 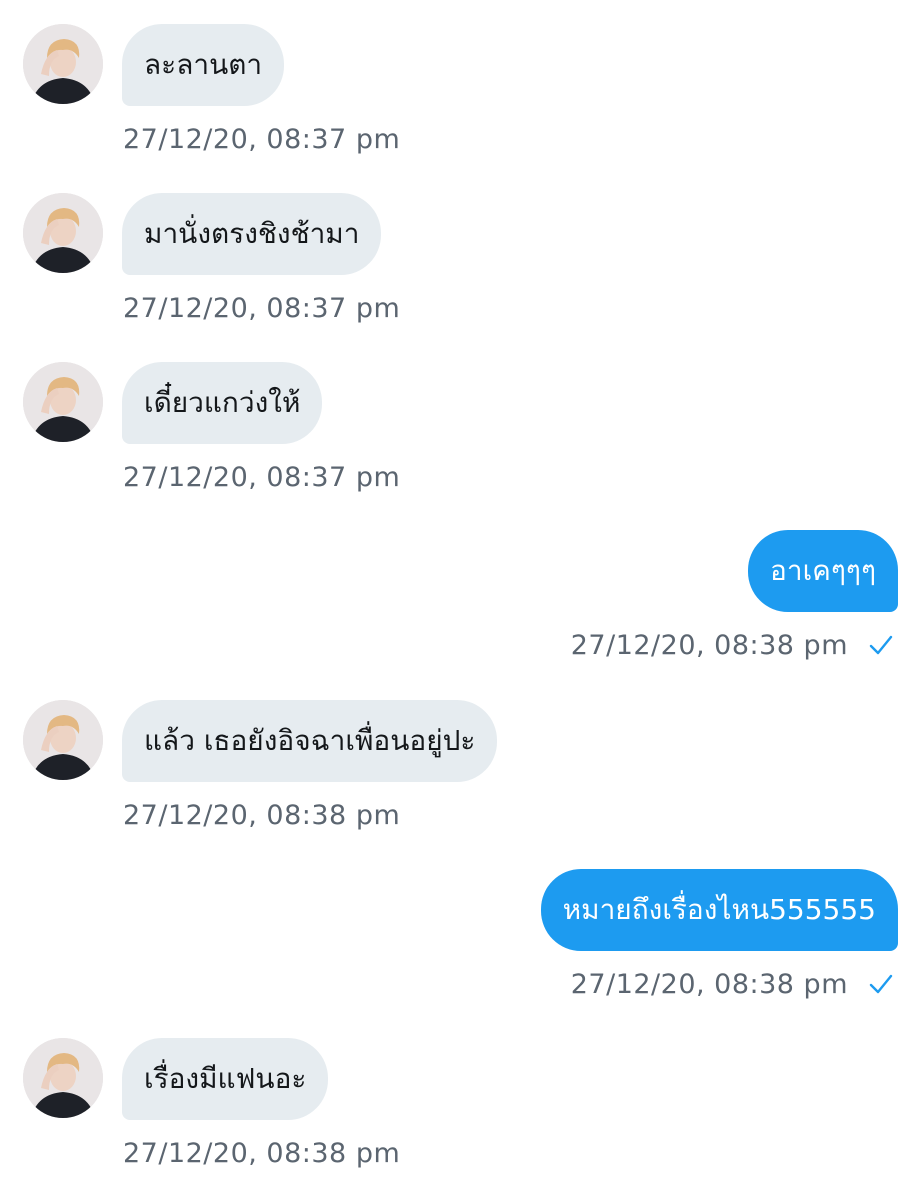 What do you see at coordinates (225, 1079) in the screenshot?
I see `message-bubble: เรื่องมีแฟนอะ` at bounding box center [225, 1079].